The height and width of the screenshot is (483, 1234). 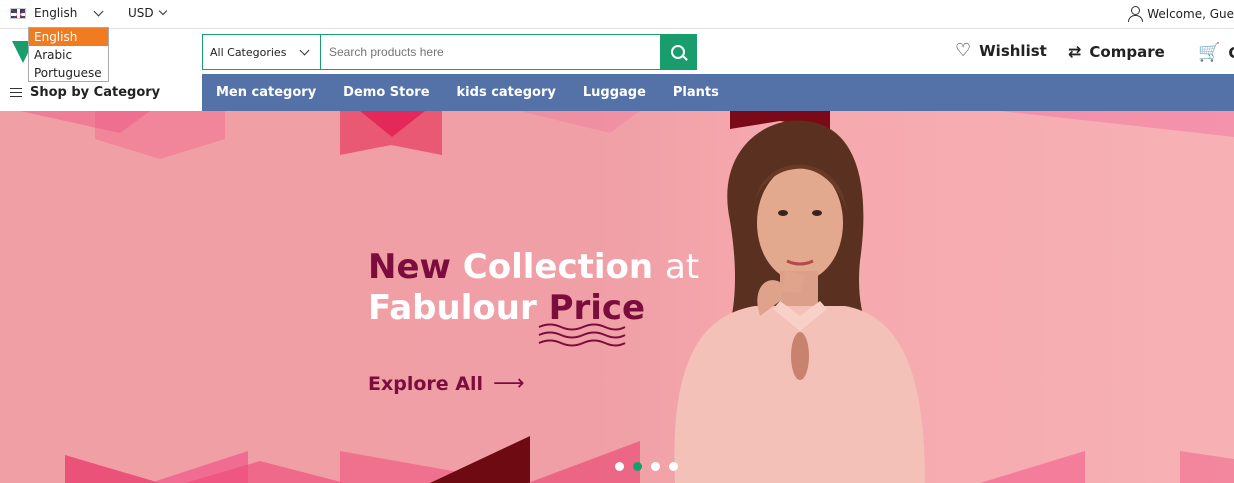 I want to click on compare-label: Compare, so click(x=1127, y=51).